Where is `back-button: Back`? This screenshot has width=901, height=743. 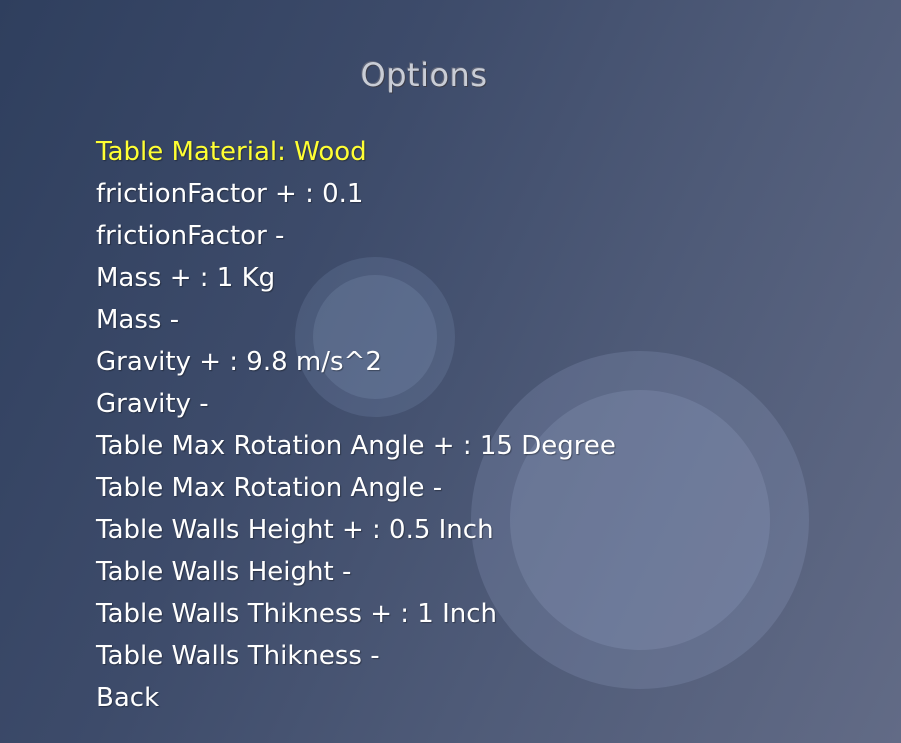
back-button: Back is located at coordinates (356, 698).